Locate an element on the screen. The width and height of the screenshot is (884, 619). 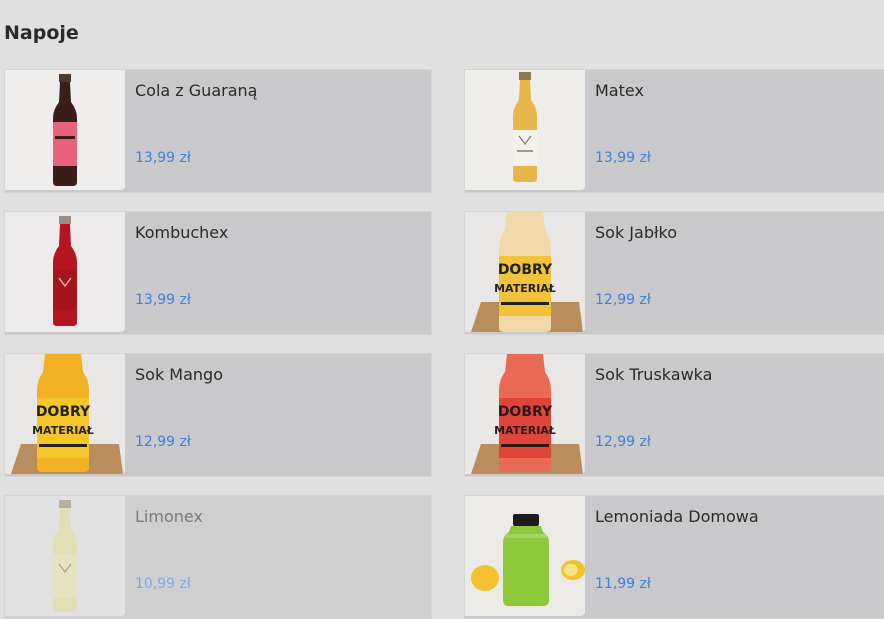
product-price: 10,99 zł is located at coordinates (163, 584).